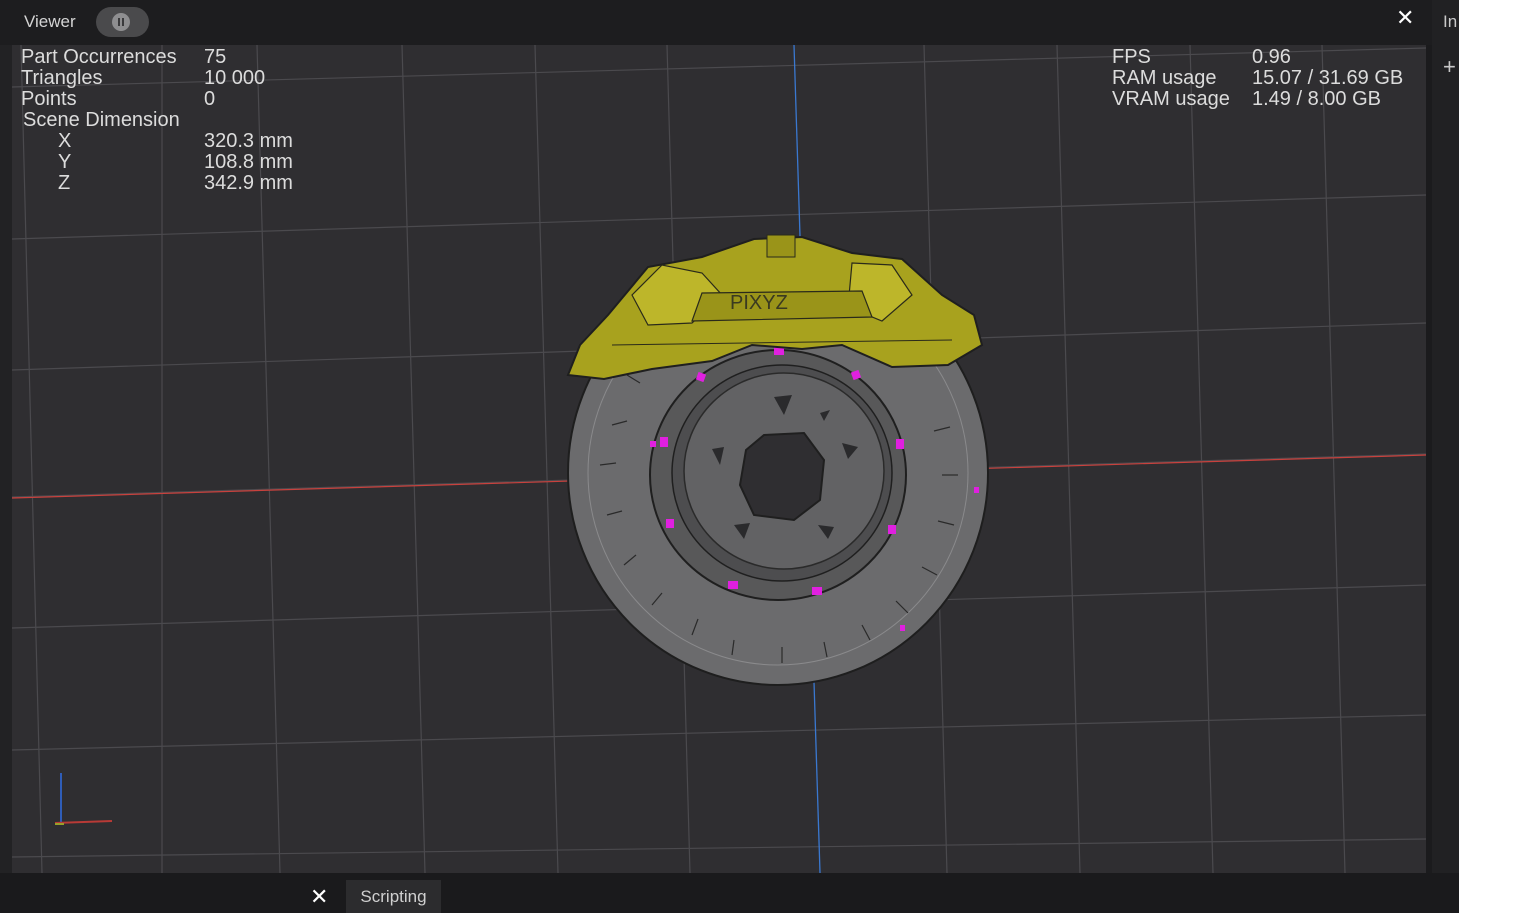 Image resolution: width=1536 pixels, height=913 pixels. What do you see at coordinates (210, 99) in the screenshot?
I see `points-value: 0` at bounding box center [210, 99].